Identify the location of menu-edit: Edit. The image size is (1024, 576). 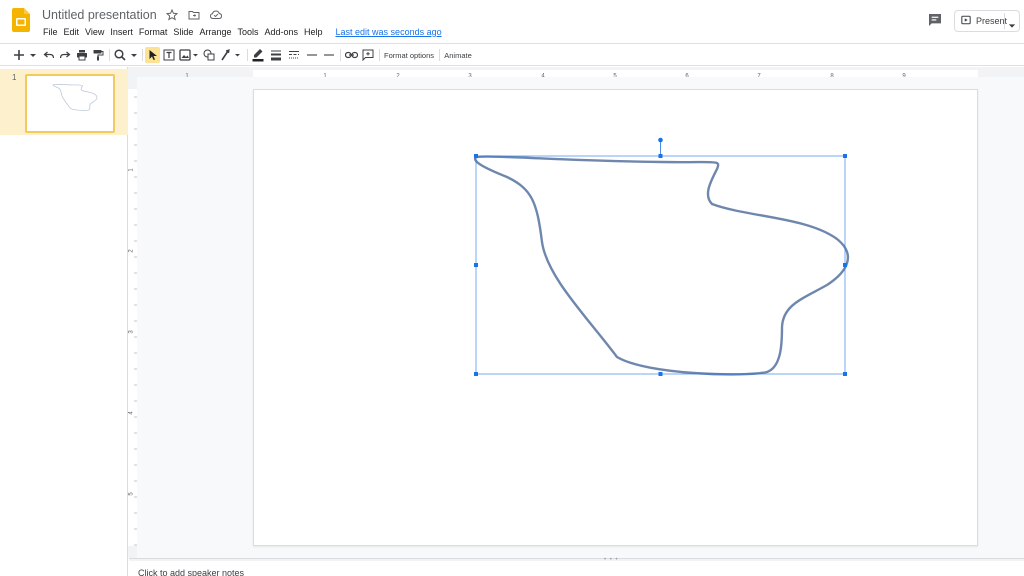
(72, 32).